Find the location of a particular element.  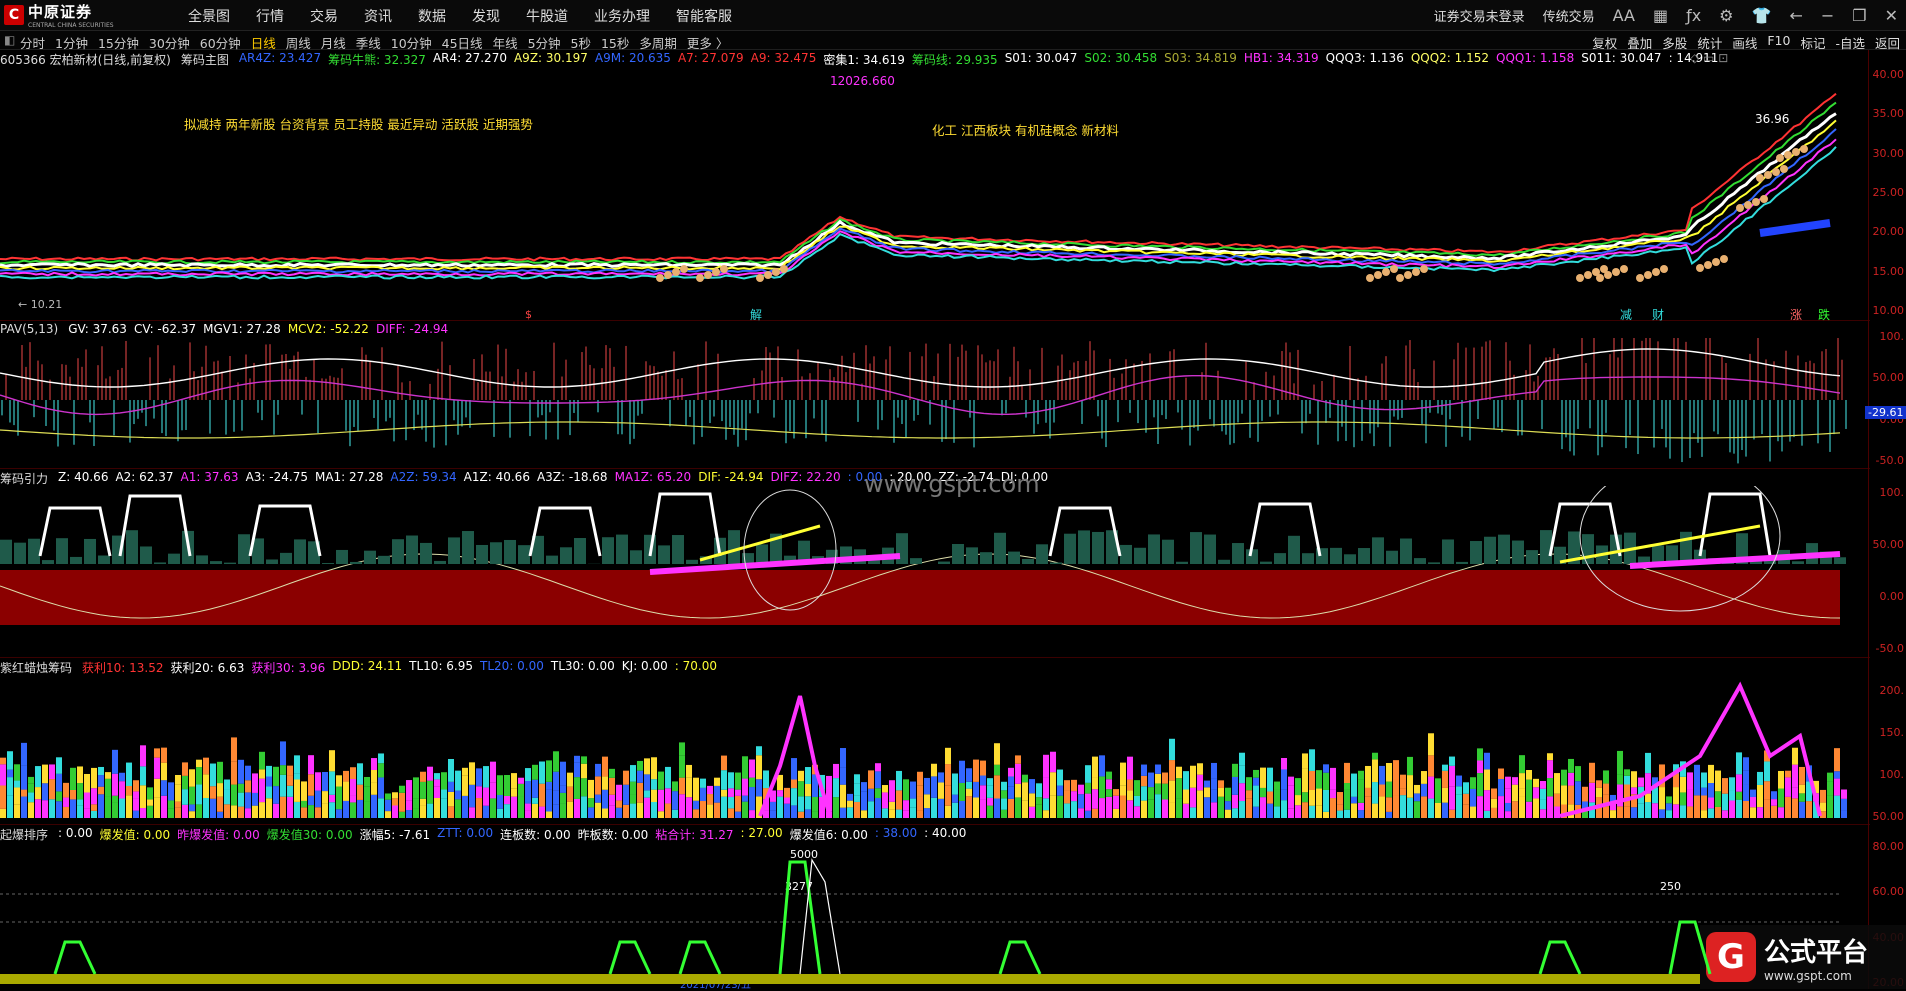

tool-button: 复权 is located at coordinates (1604, 42).